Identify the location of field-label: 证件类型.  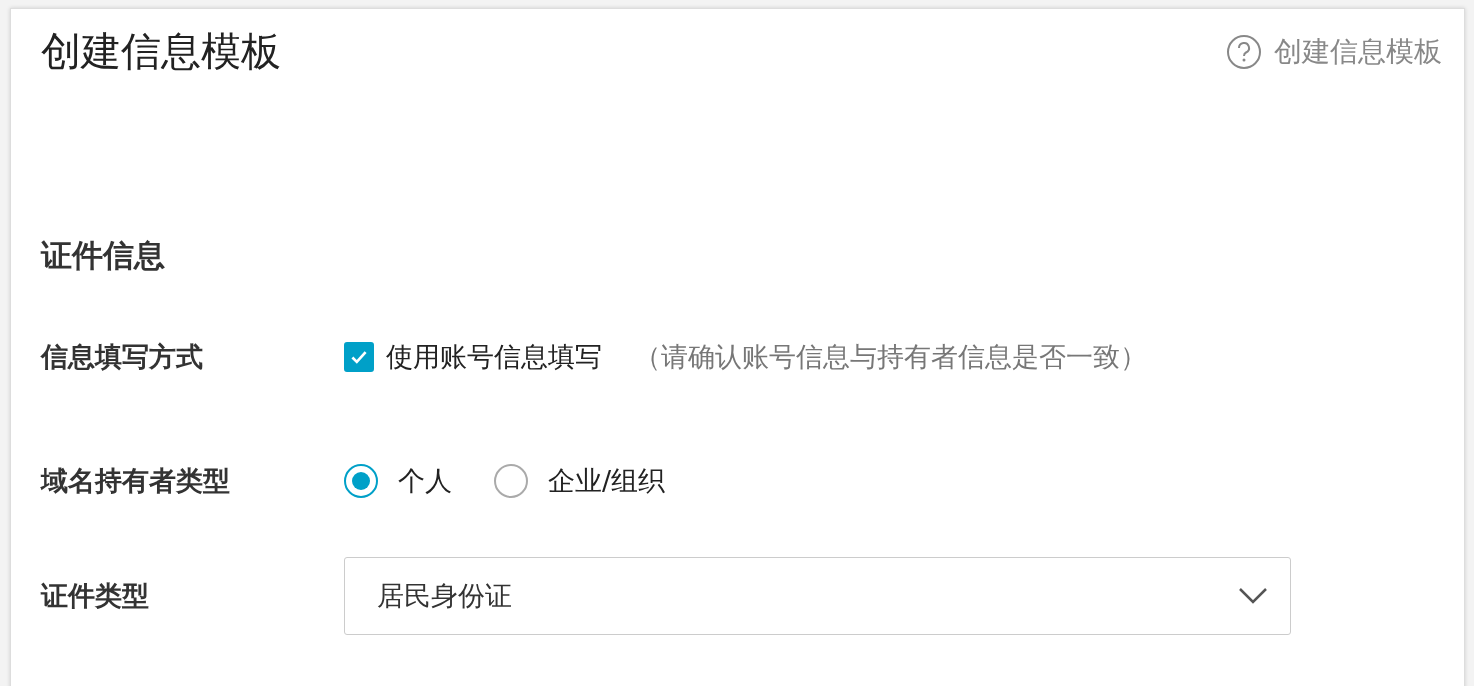
(95, 596).